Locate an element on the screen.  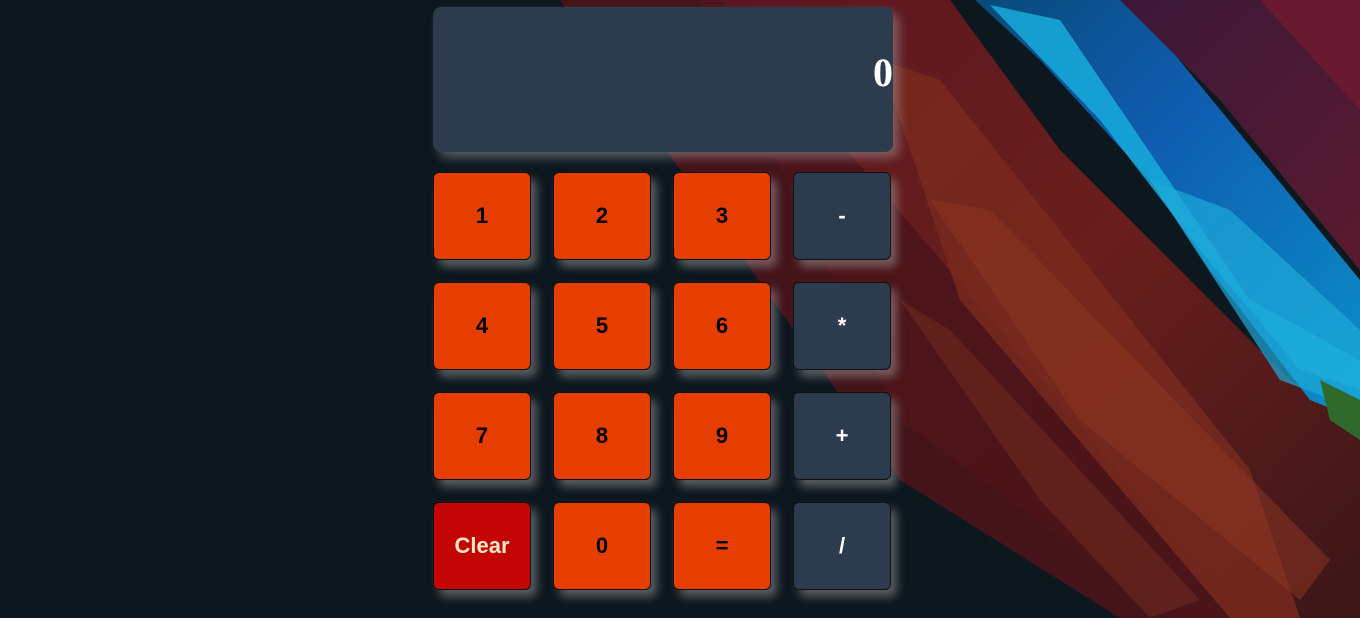
subtract-button: - is located at coordinates (842, 216).